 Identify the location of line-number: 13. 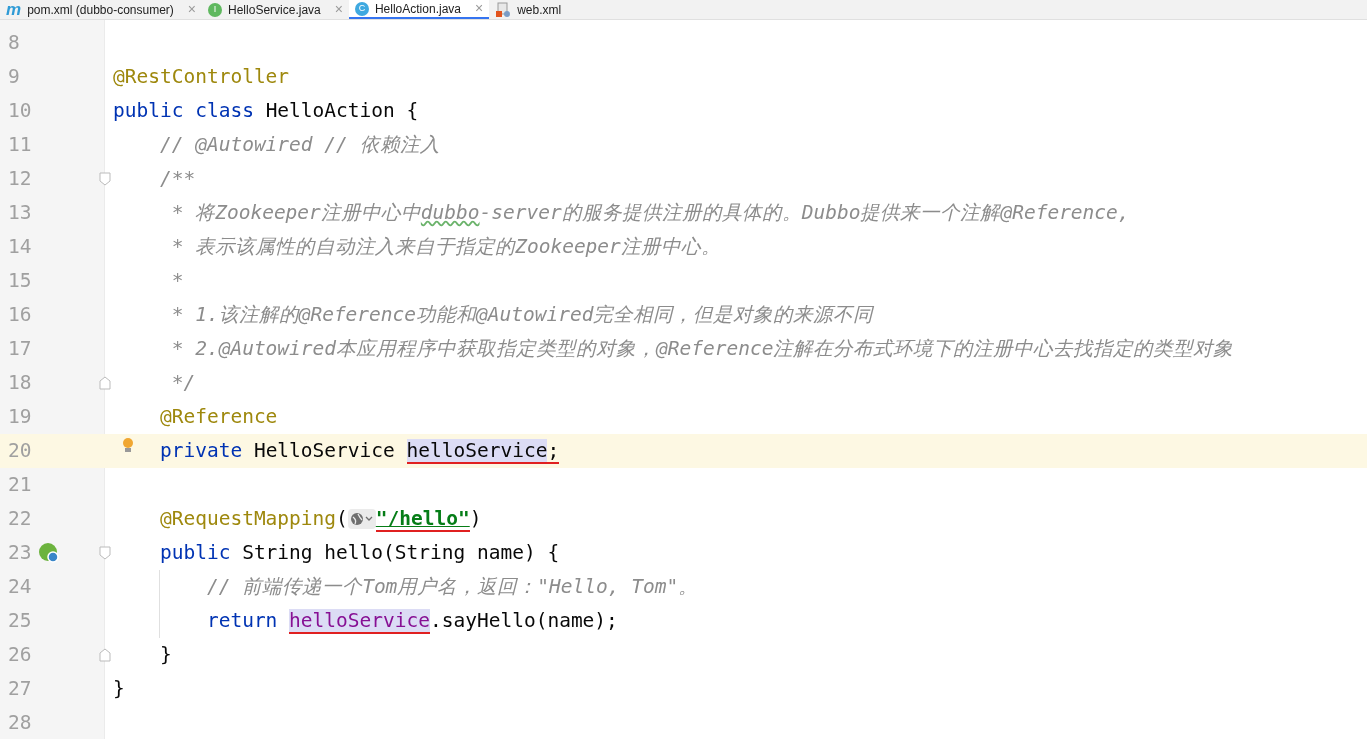
(20, 213).